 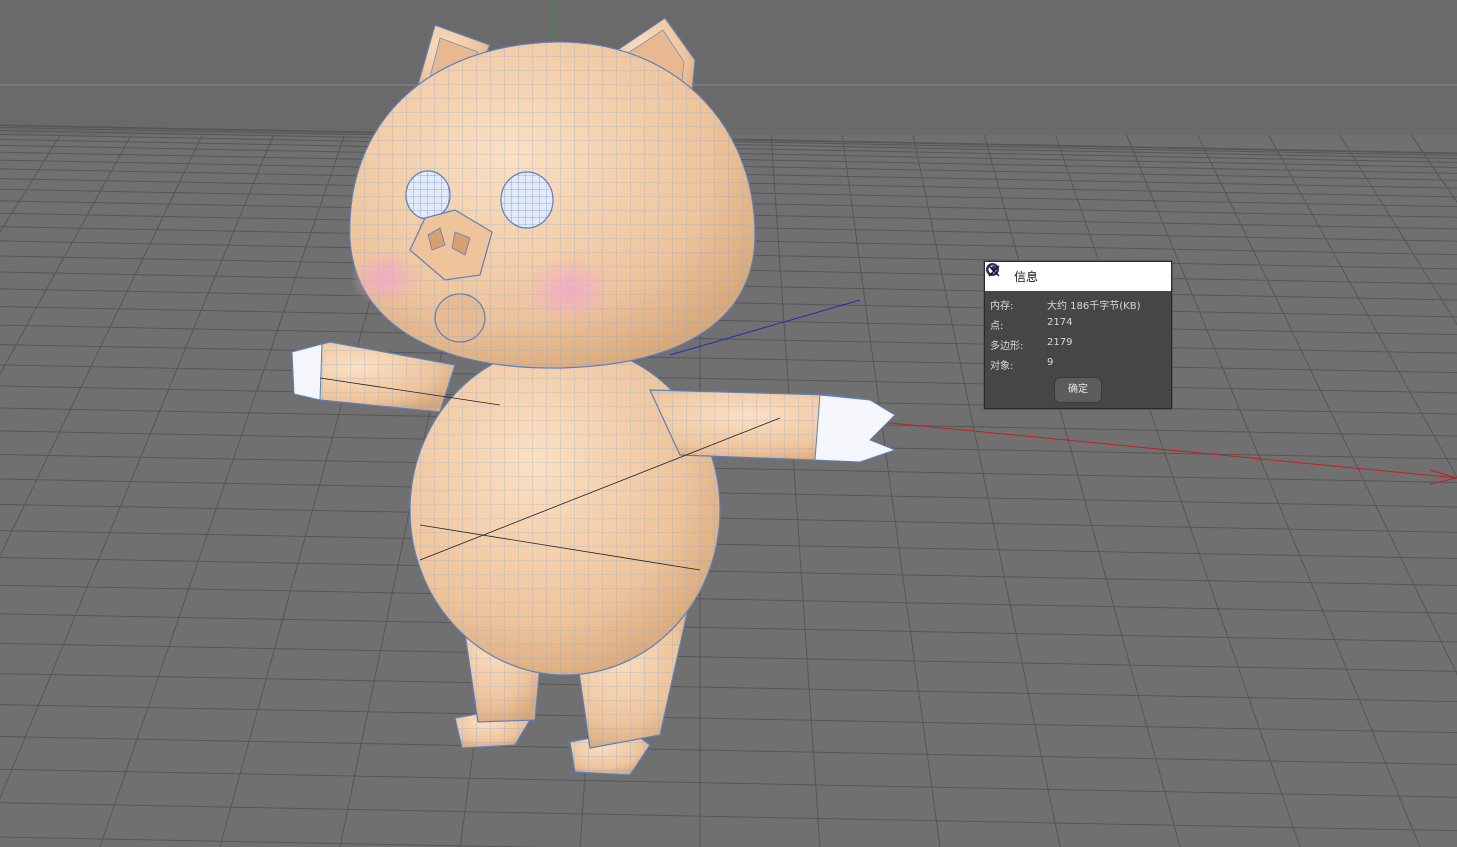 What do you see at coordinates (1026, 277) in the screenshot?
I see `dialog-title: 信息` at bounding box center [1026, 277].